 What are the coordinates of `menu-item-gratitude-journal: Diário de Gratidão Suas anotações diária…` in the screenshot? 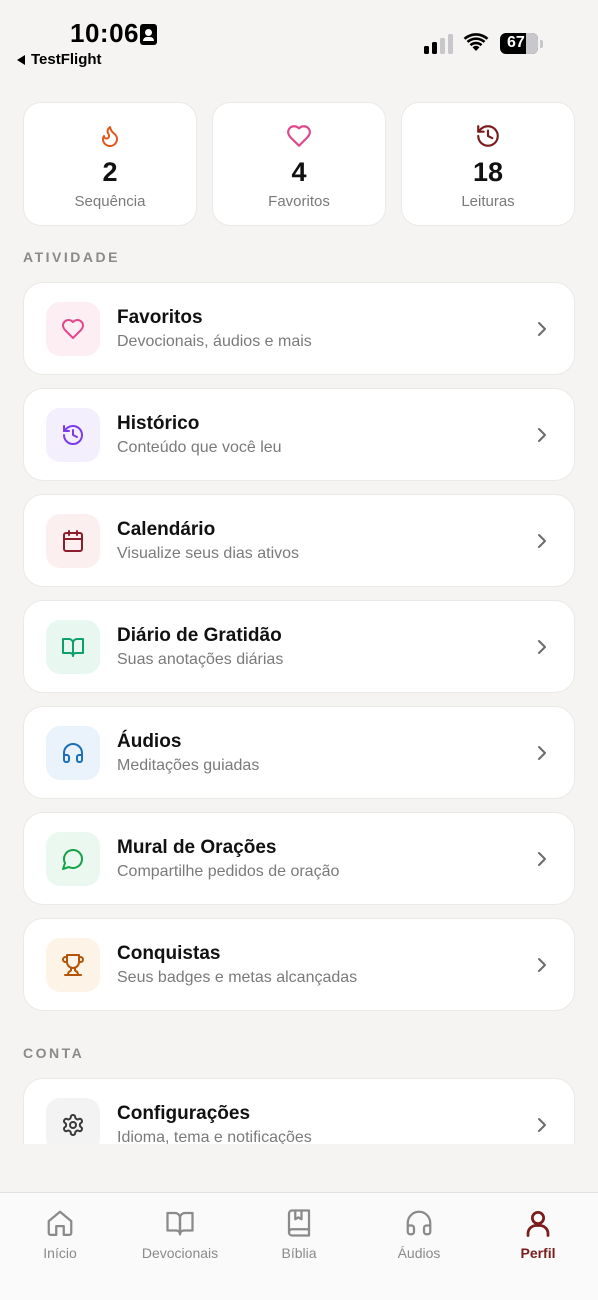 It's located at (299, 646).